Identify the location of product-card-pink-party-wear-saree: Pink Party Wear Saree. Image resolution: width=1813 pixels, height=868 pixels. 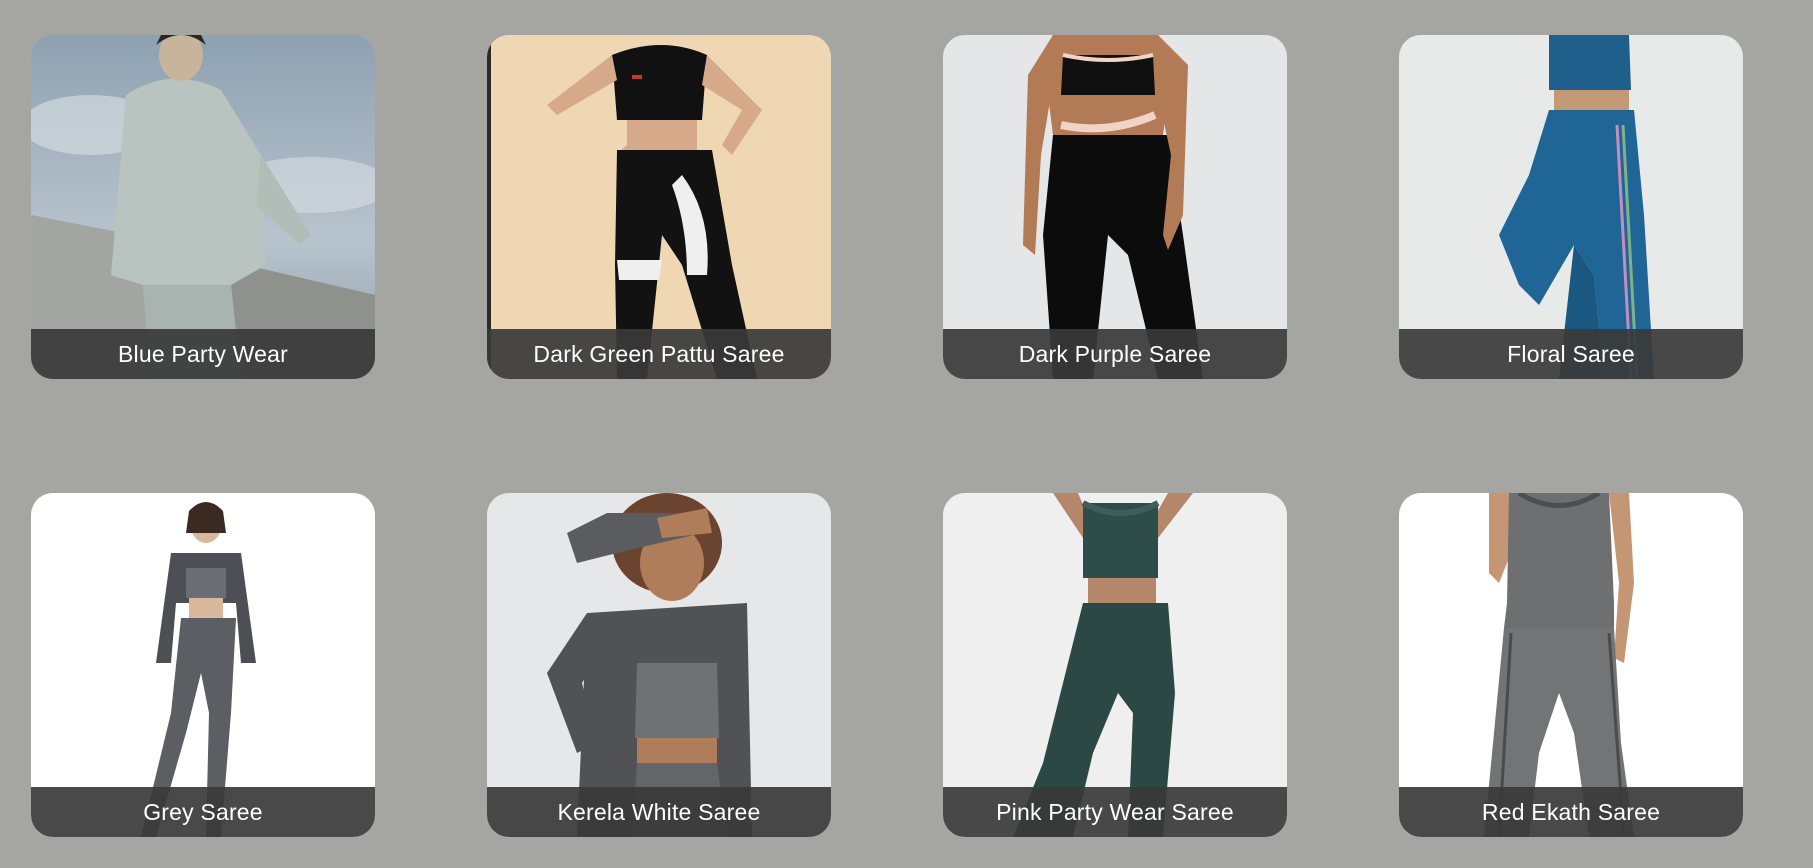
(1115, 665).